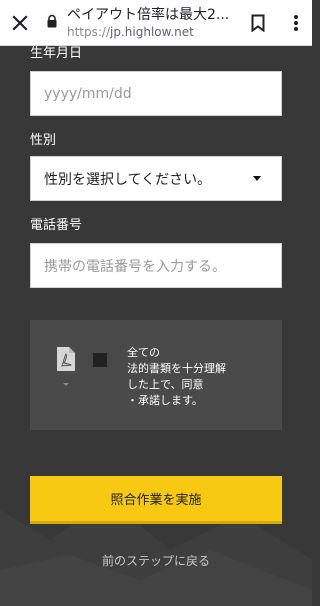 The width and height of the screenshot is (320, 606). I want to click on consent-checkbox, so click(100, 360).